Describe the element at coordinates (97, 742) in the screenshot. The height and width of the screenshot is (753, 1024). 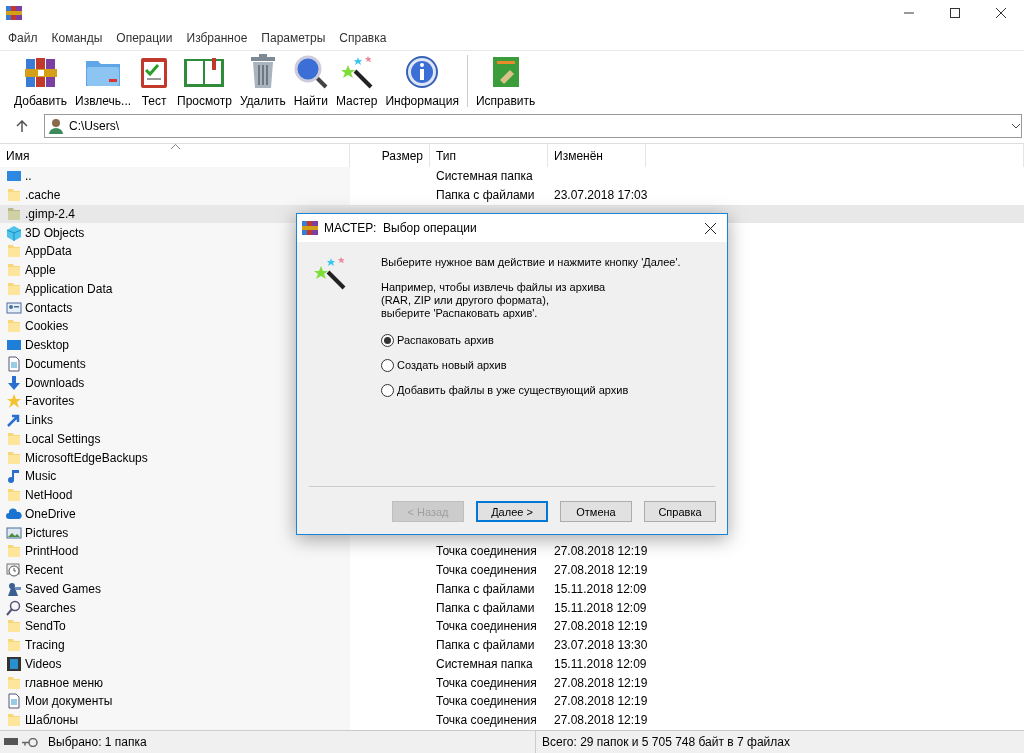
I see `status-selection: Выбрано: 1 папка` at that location.